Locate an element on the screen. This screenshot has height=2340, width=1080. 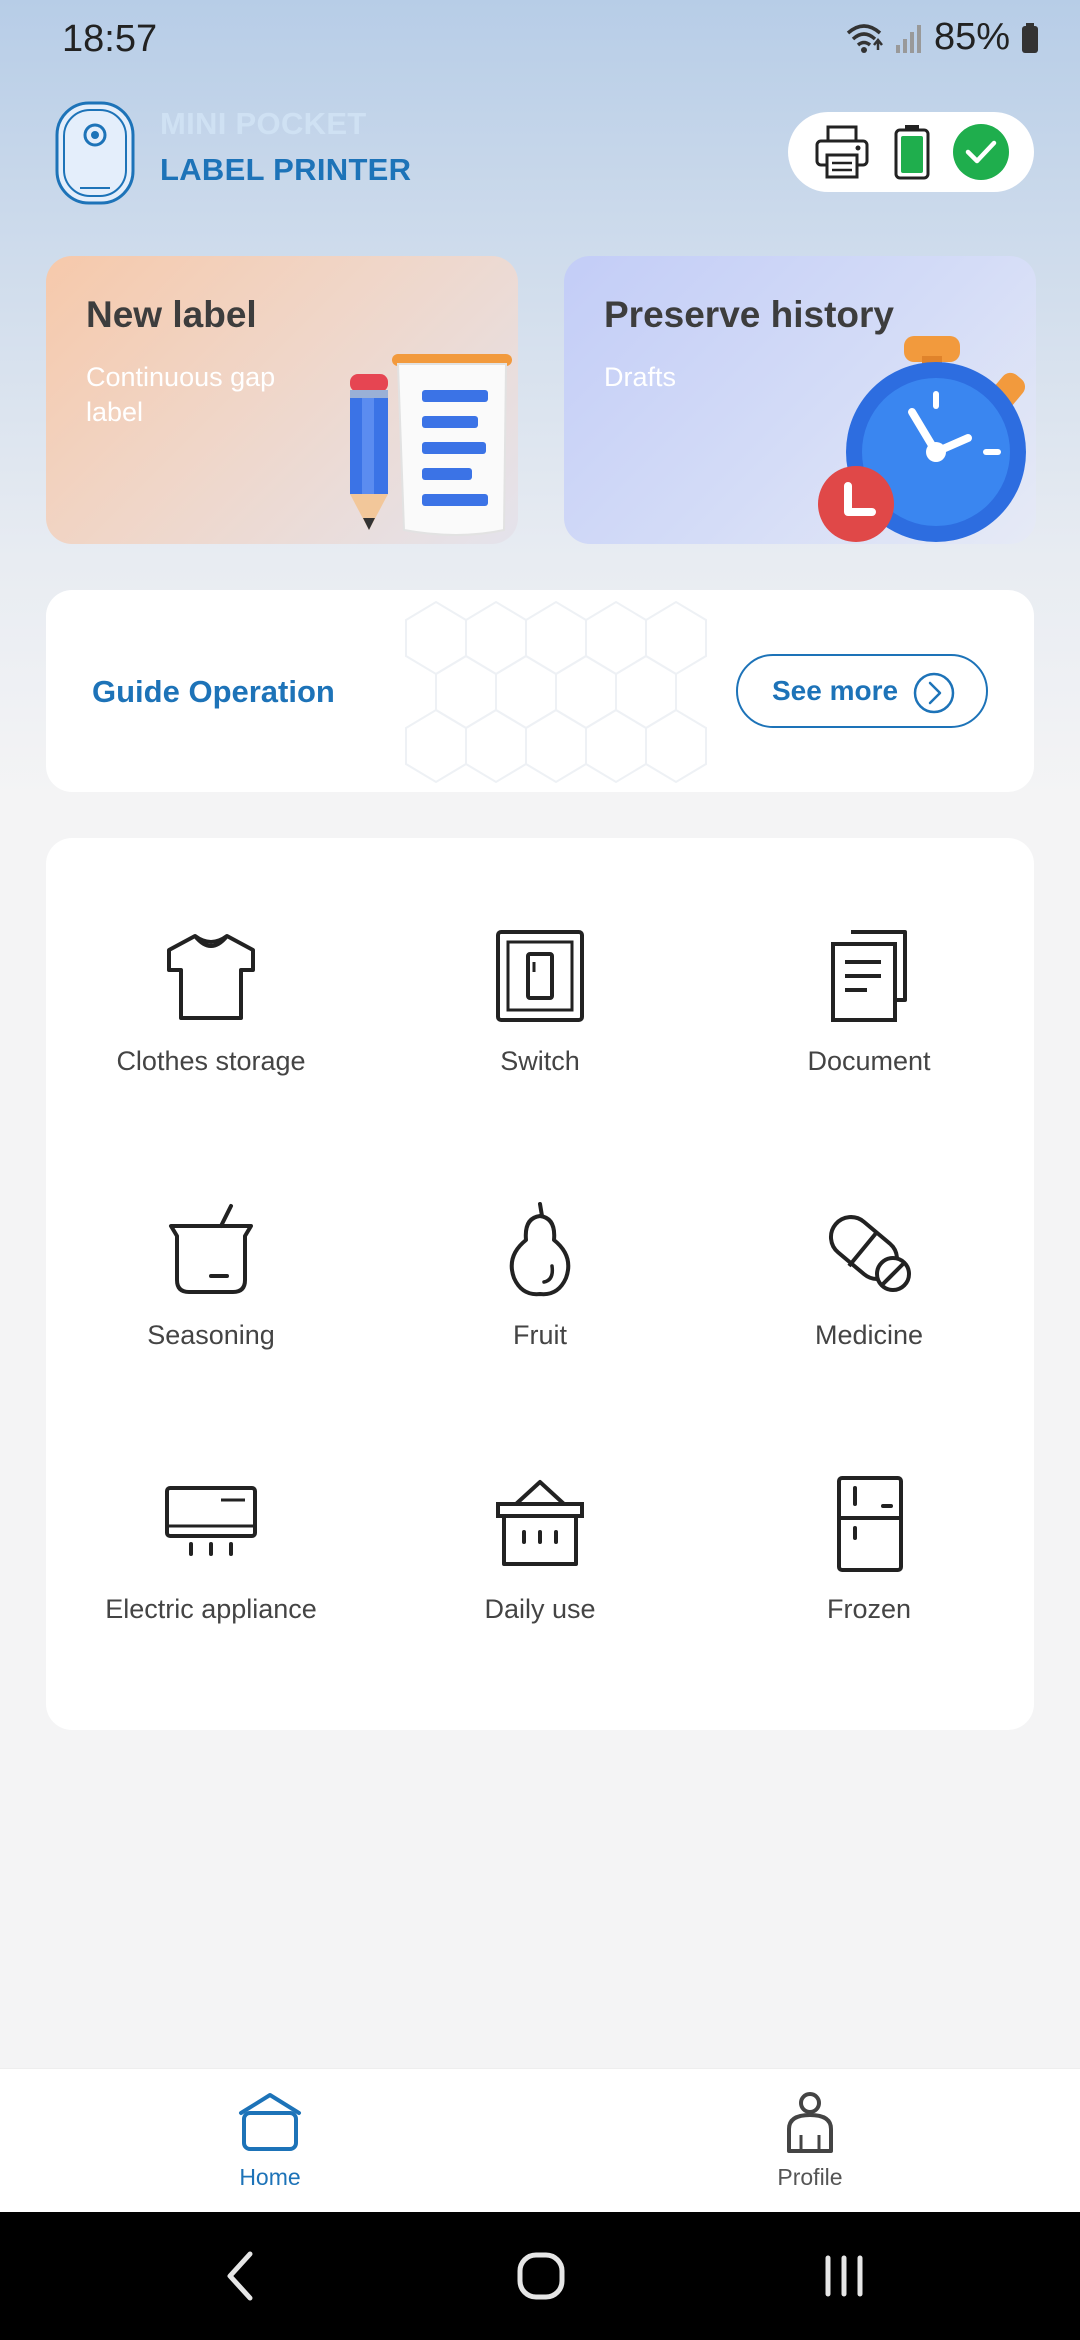
new-label-card: New label Continuous gap label is located at coordinates (282, 400).